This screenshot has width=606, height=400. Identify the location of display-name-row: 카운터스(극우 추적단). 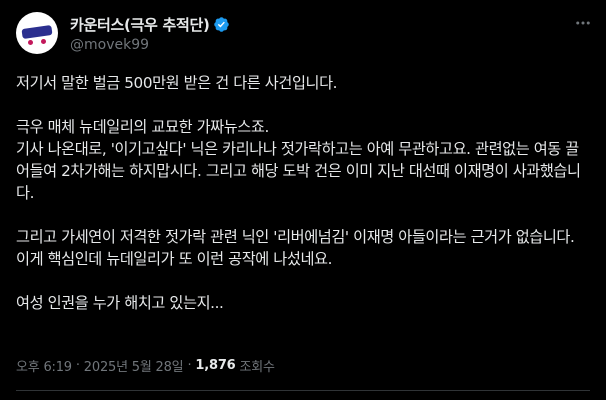
(150, 24).